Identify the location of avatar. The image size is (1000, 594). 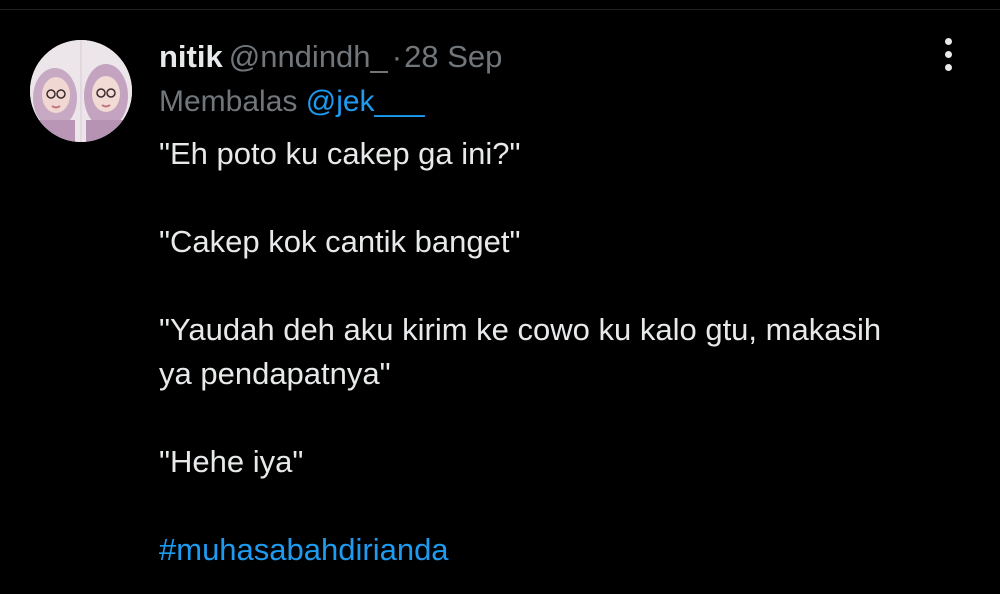
(81, 91).